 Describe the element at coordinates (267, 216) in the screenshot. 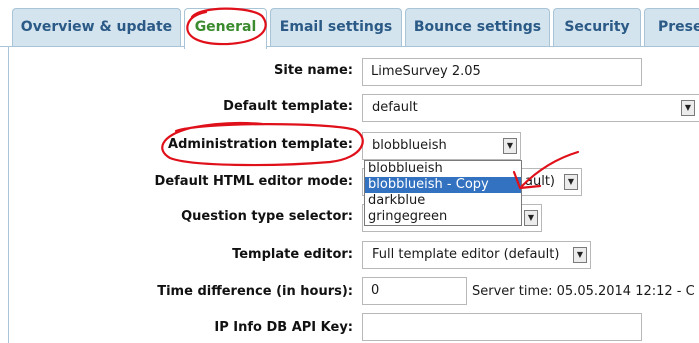

I see `question-type-selector-label: Question type selector:` at that location.